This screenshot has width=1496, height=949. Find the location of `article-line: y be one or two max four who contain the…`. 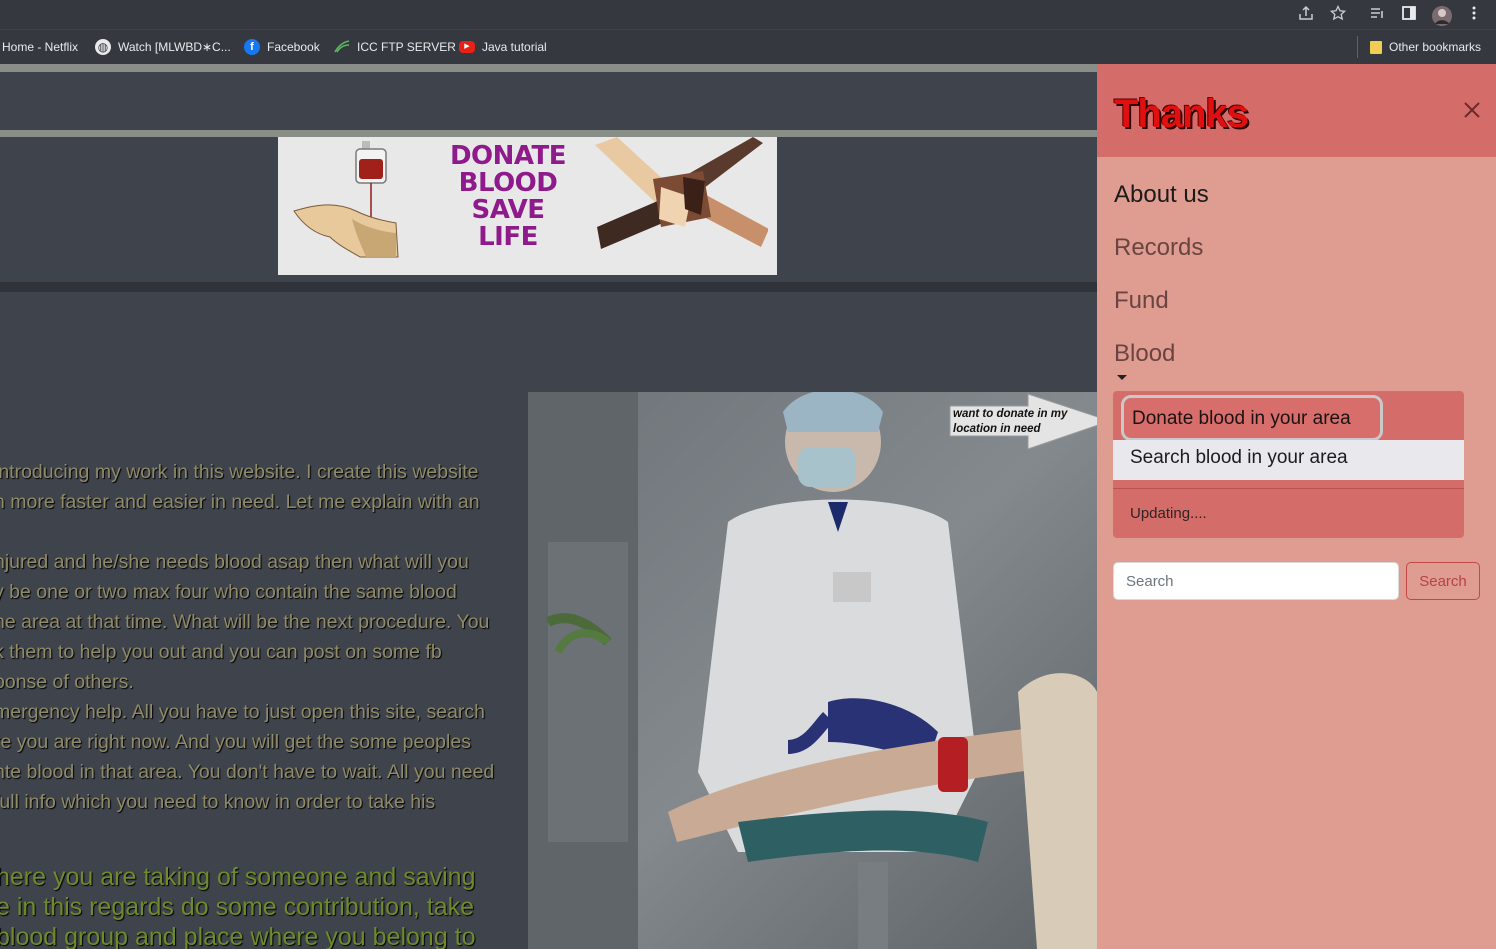

article-line: y be one or two max four who contain the… is located at coordinates (228, 592).